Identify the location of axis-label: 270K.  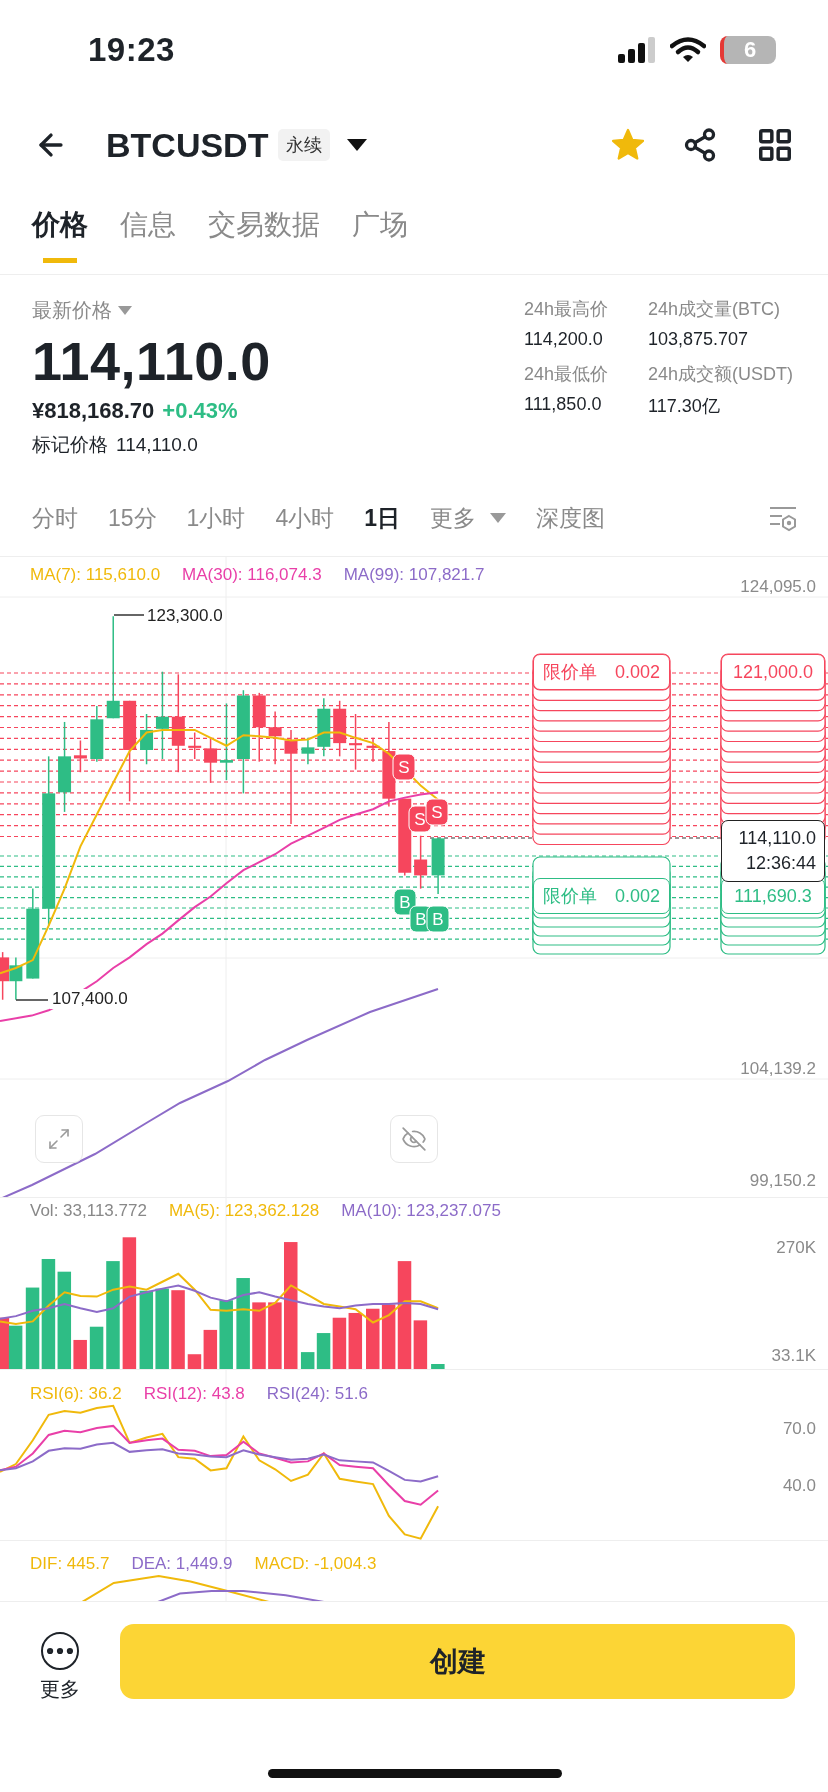
(796, 1248).